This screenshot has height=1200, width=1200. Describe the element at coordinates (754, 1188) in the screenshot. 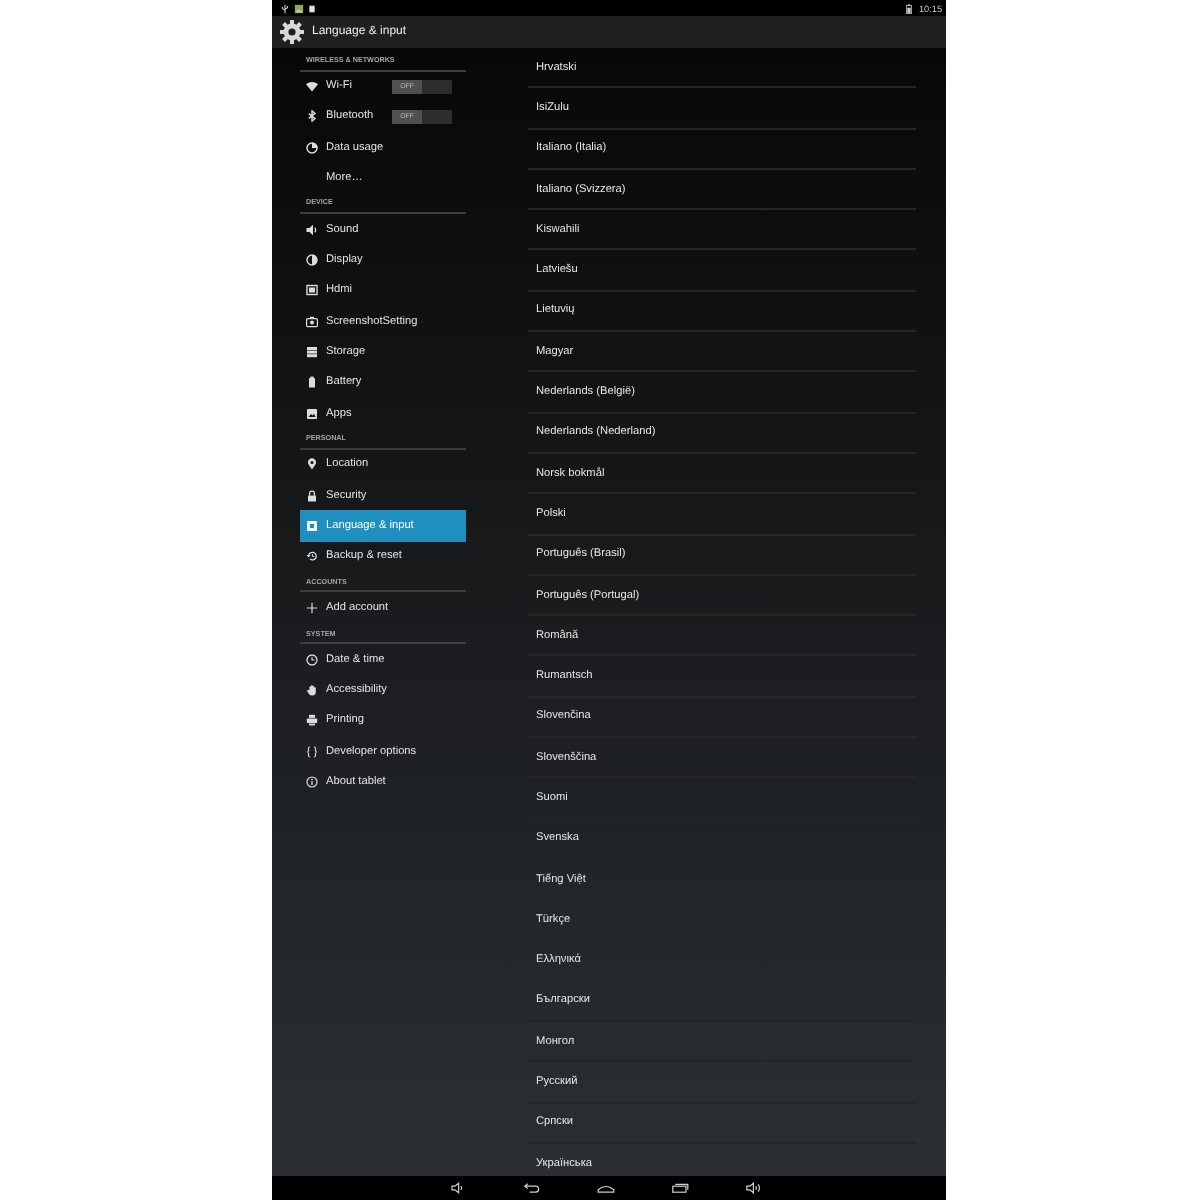

I see `volume-up-icon` at that location.